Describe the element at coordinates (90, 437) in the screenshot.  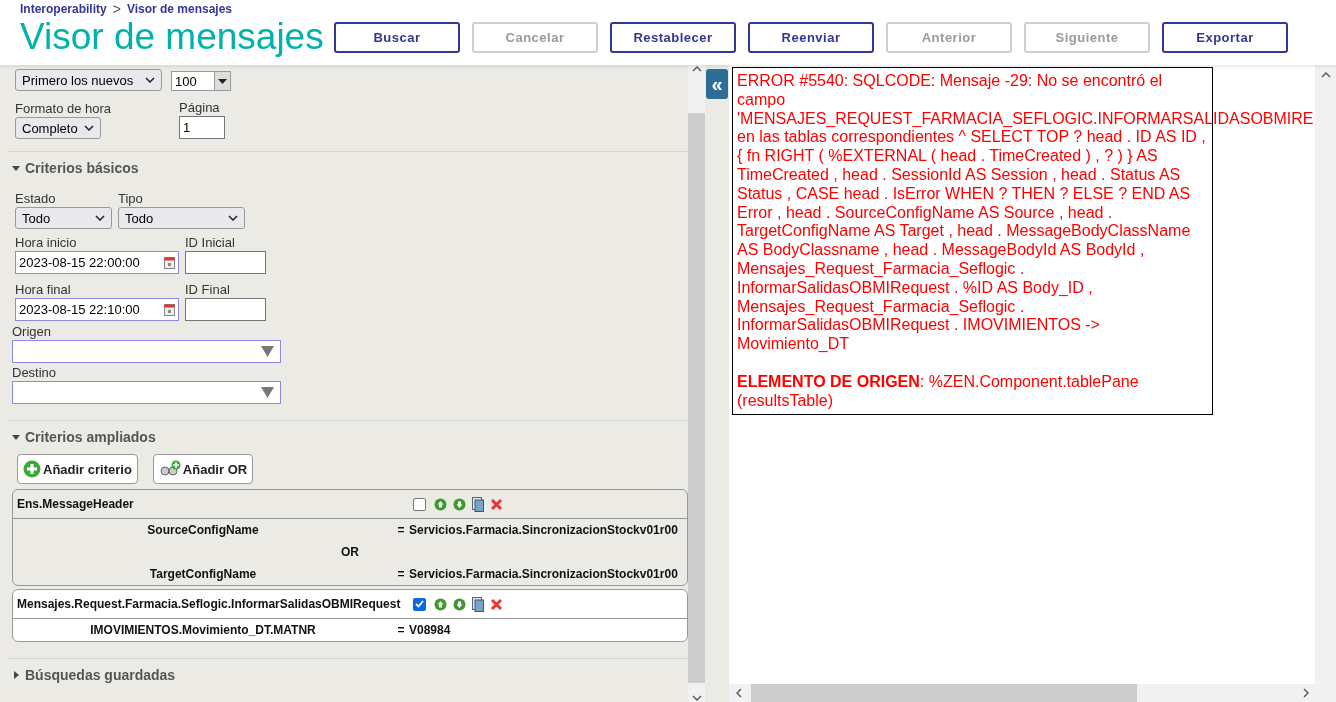
I see `section-title: Criterios ampliados` at that location.